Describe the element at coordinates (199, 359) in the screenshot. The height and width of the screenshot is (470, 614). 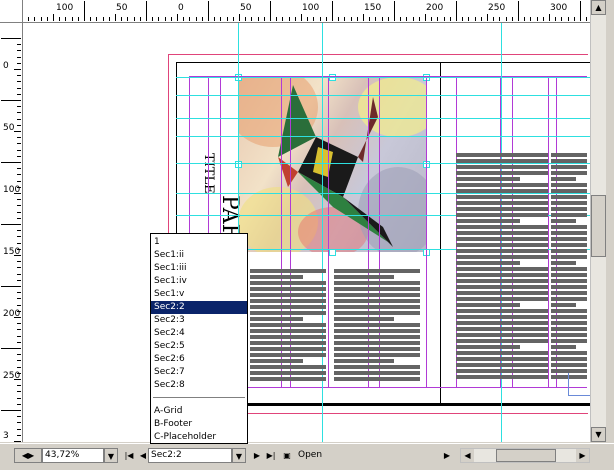
I see `page-menu-item: Sec2:6` at that location.